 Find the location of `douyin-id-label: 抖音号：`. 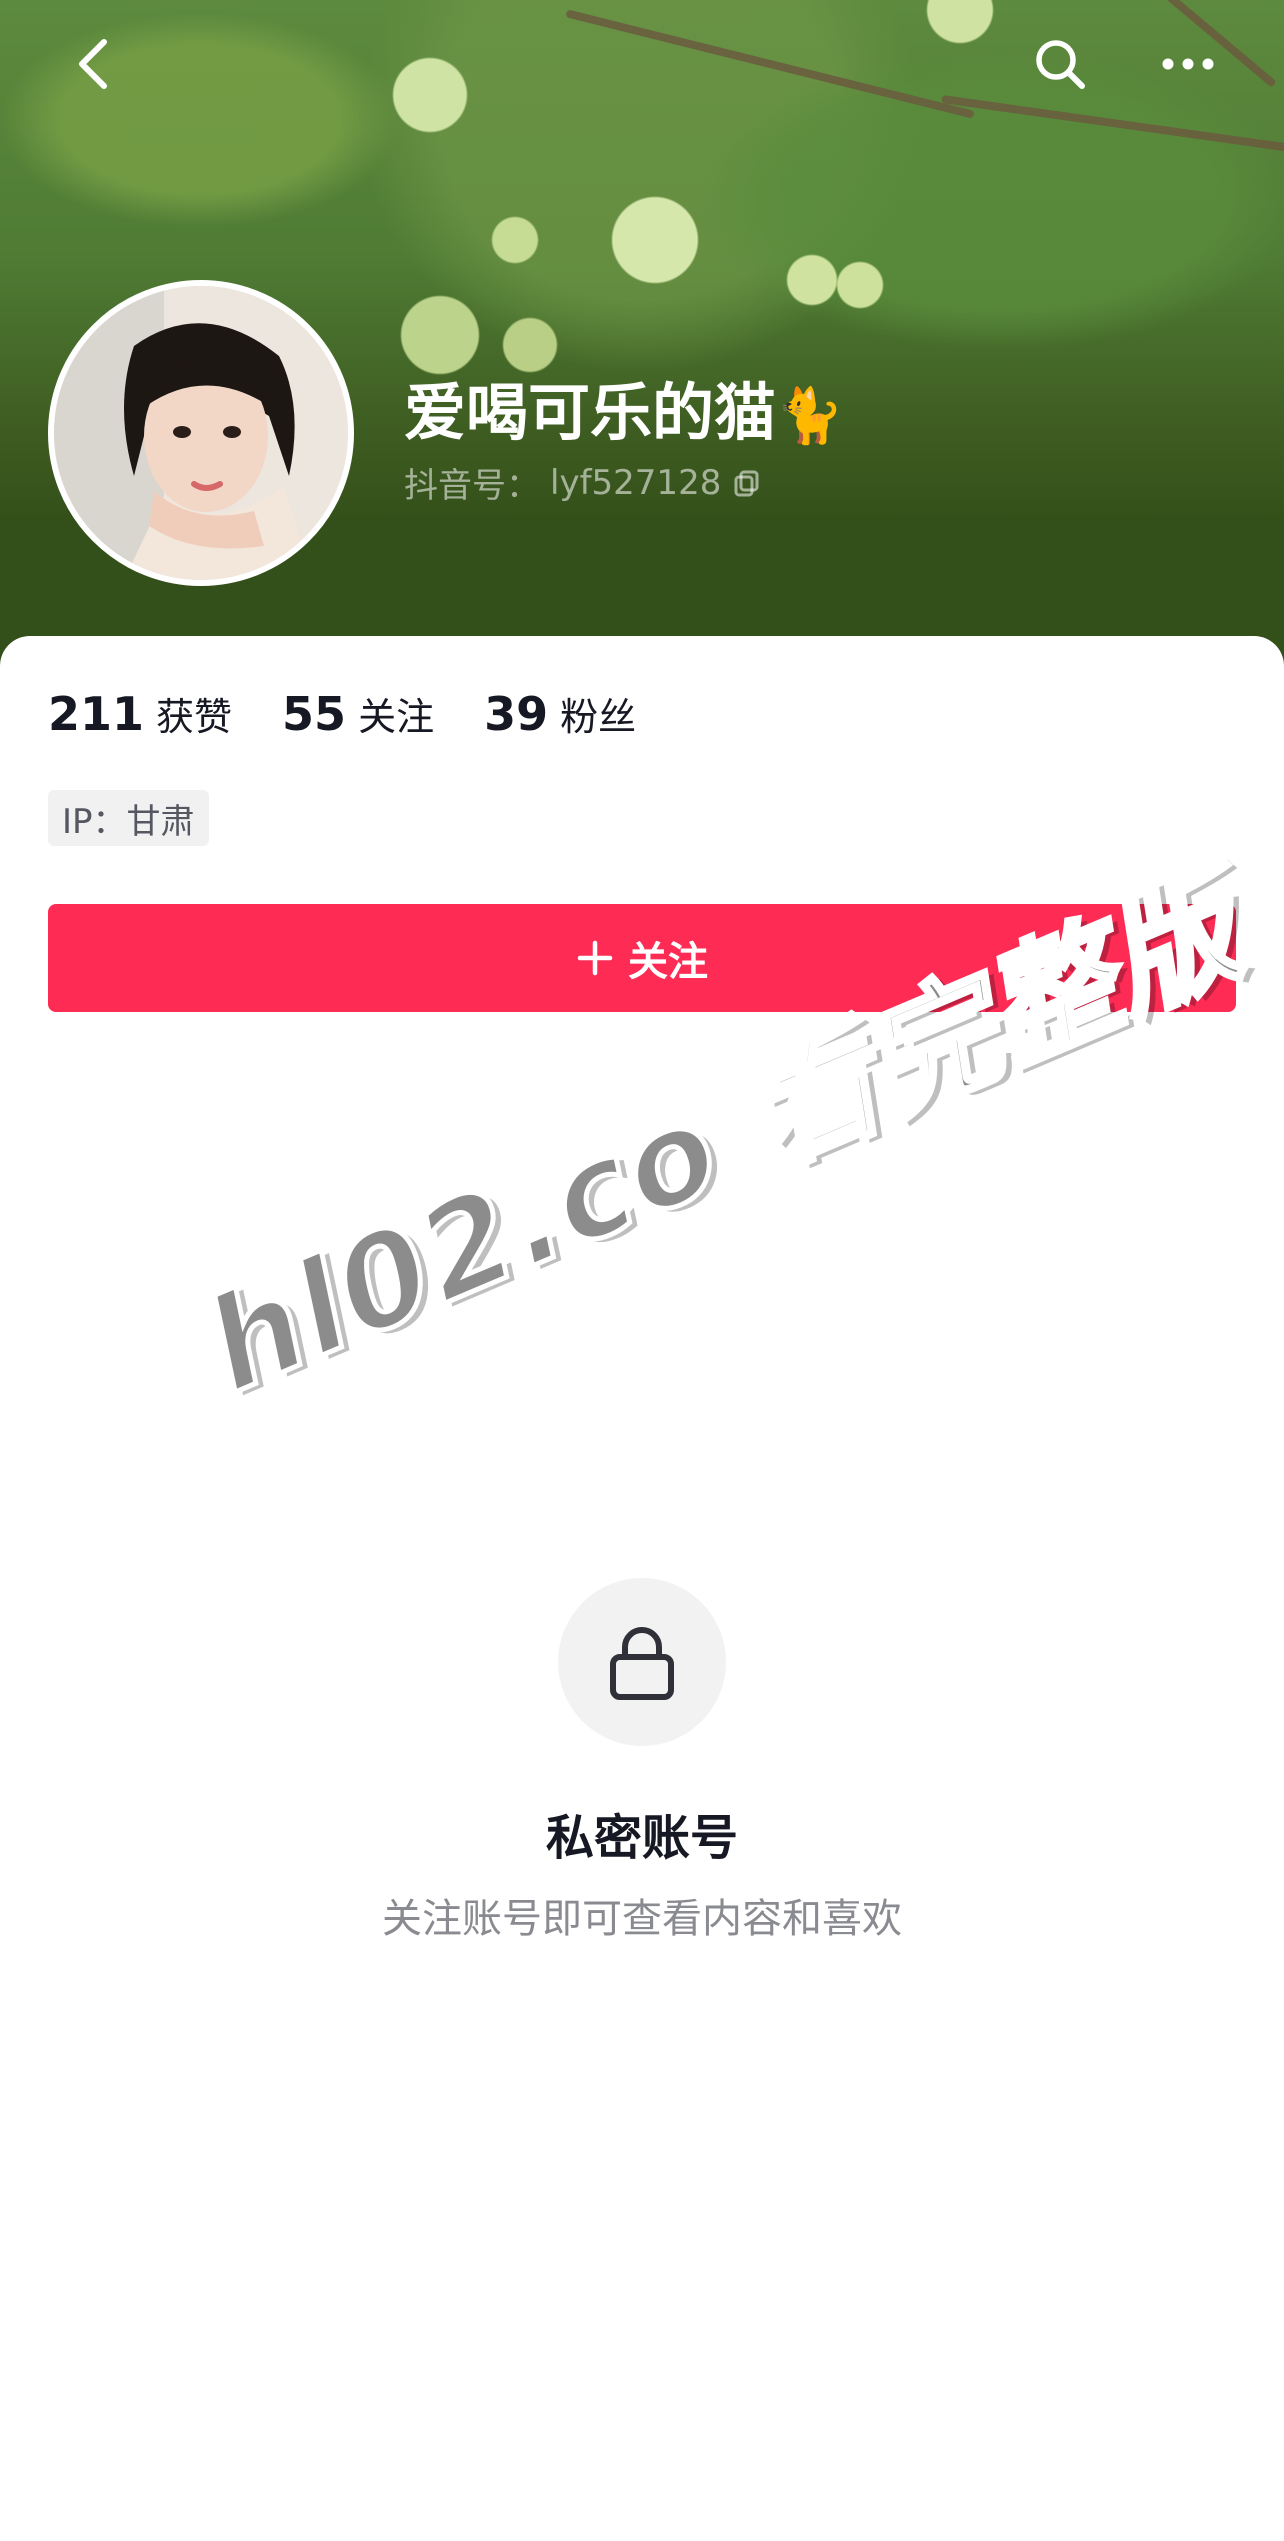

douyin-id-label: 抖音号： is located at coordinates (472, 486).